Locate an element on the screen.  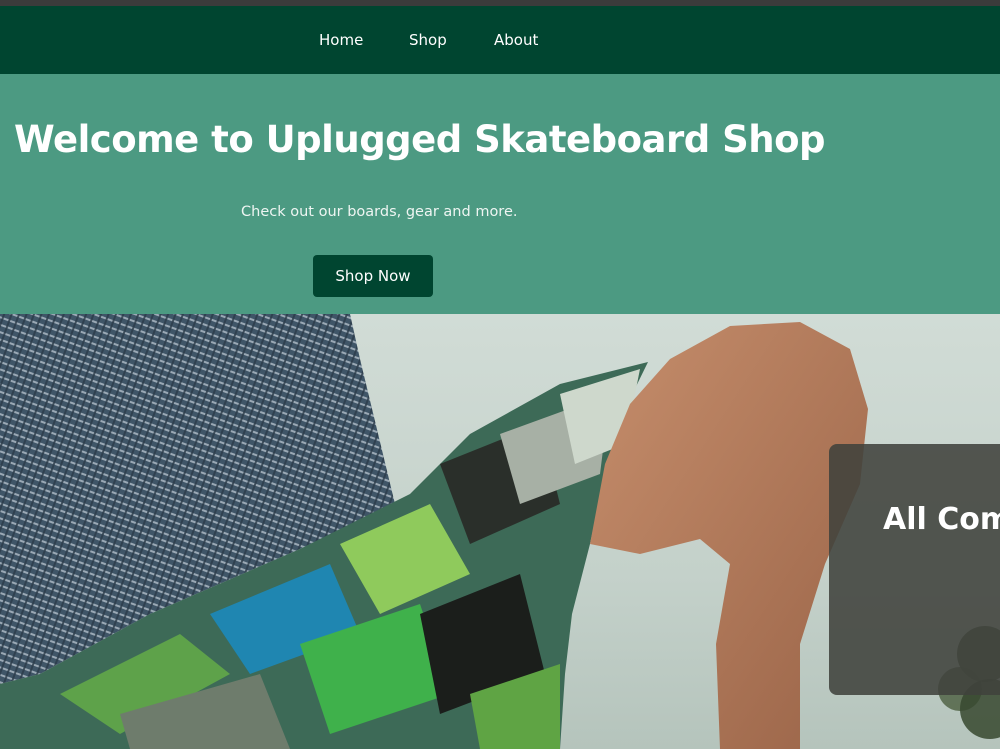
nav-link-home: Home is located at coordinates (341, 40).